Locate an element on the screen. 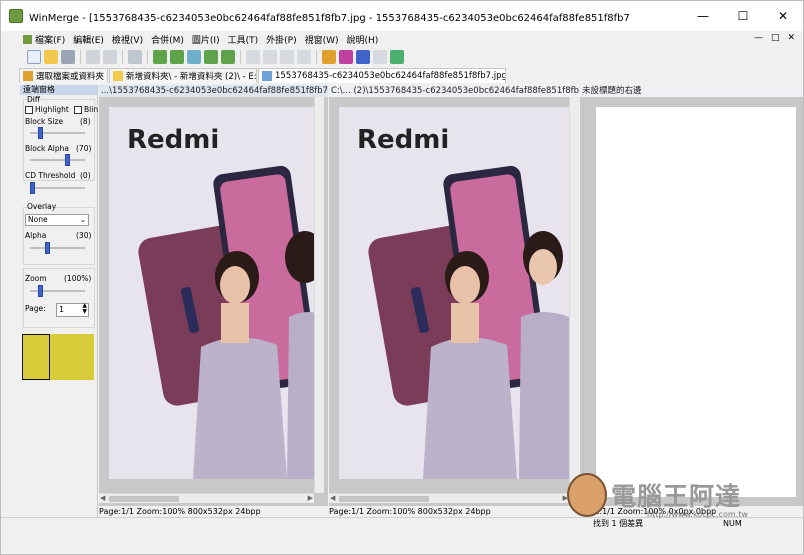 The width and height of the screenshot is (804, 555). close-button: ✕ is located at coordinates (783, 16).